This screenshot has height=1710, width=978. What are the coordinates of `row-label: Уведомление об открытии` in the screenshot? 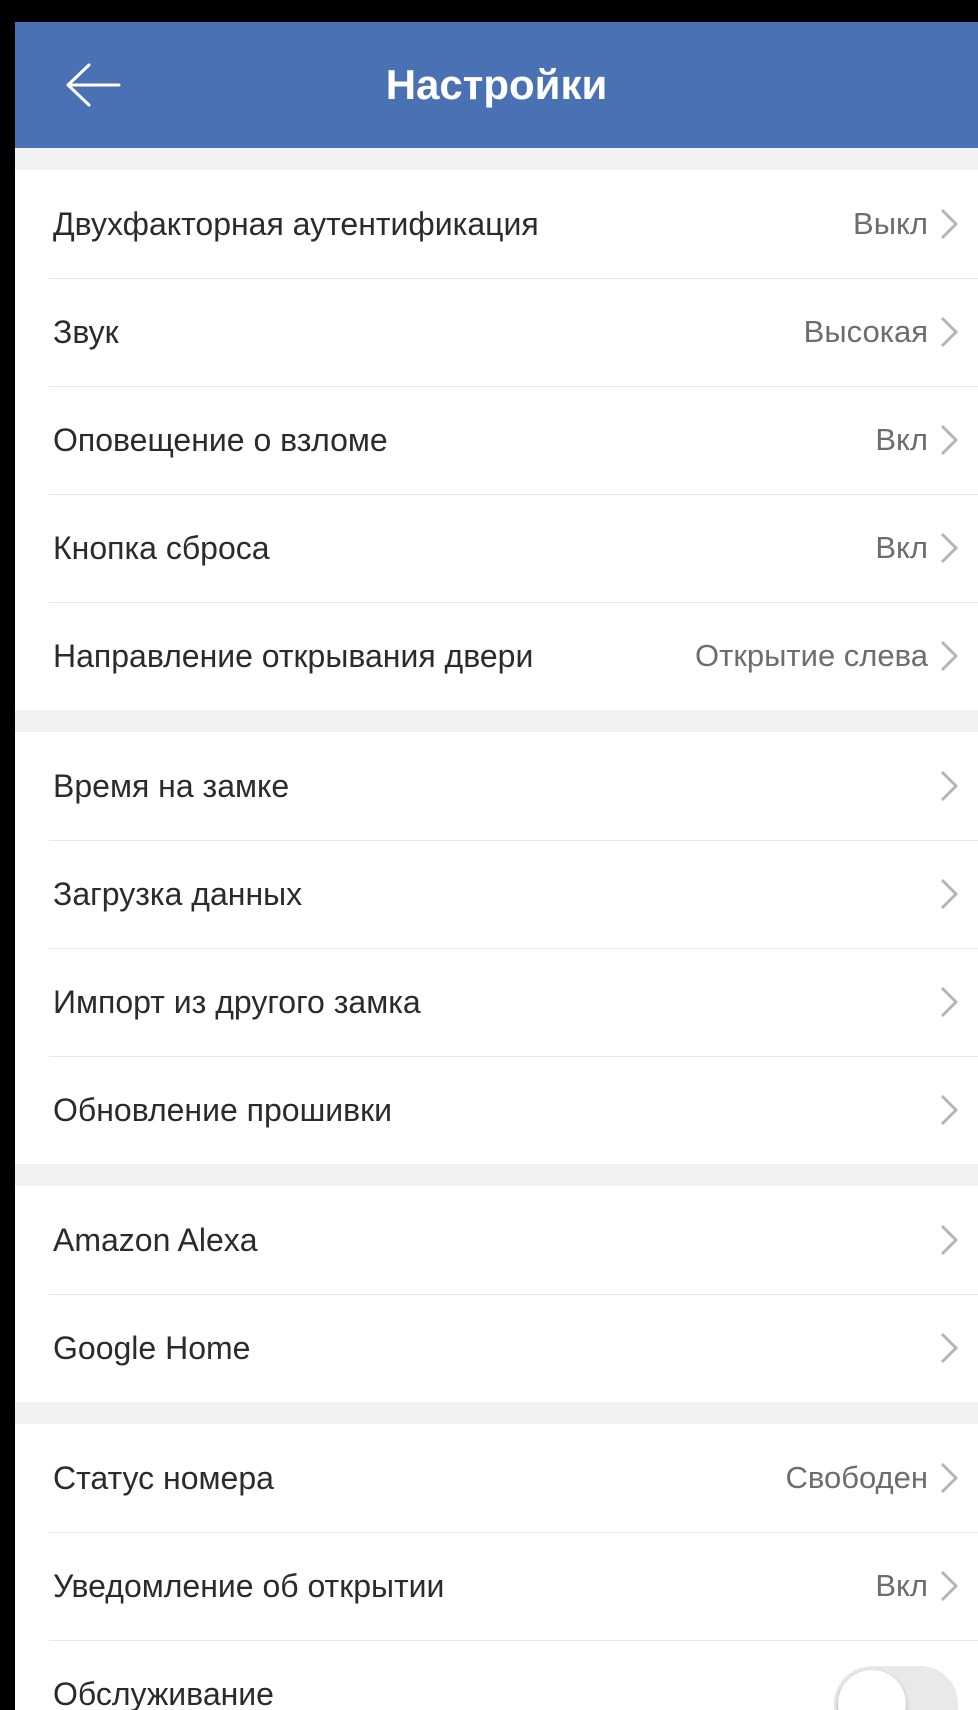 It's located at (249, 1585).